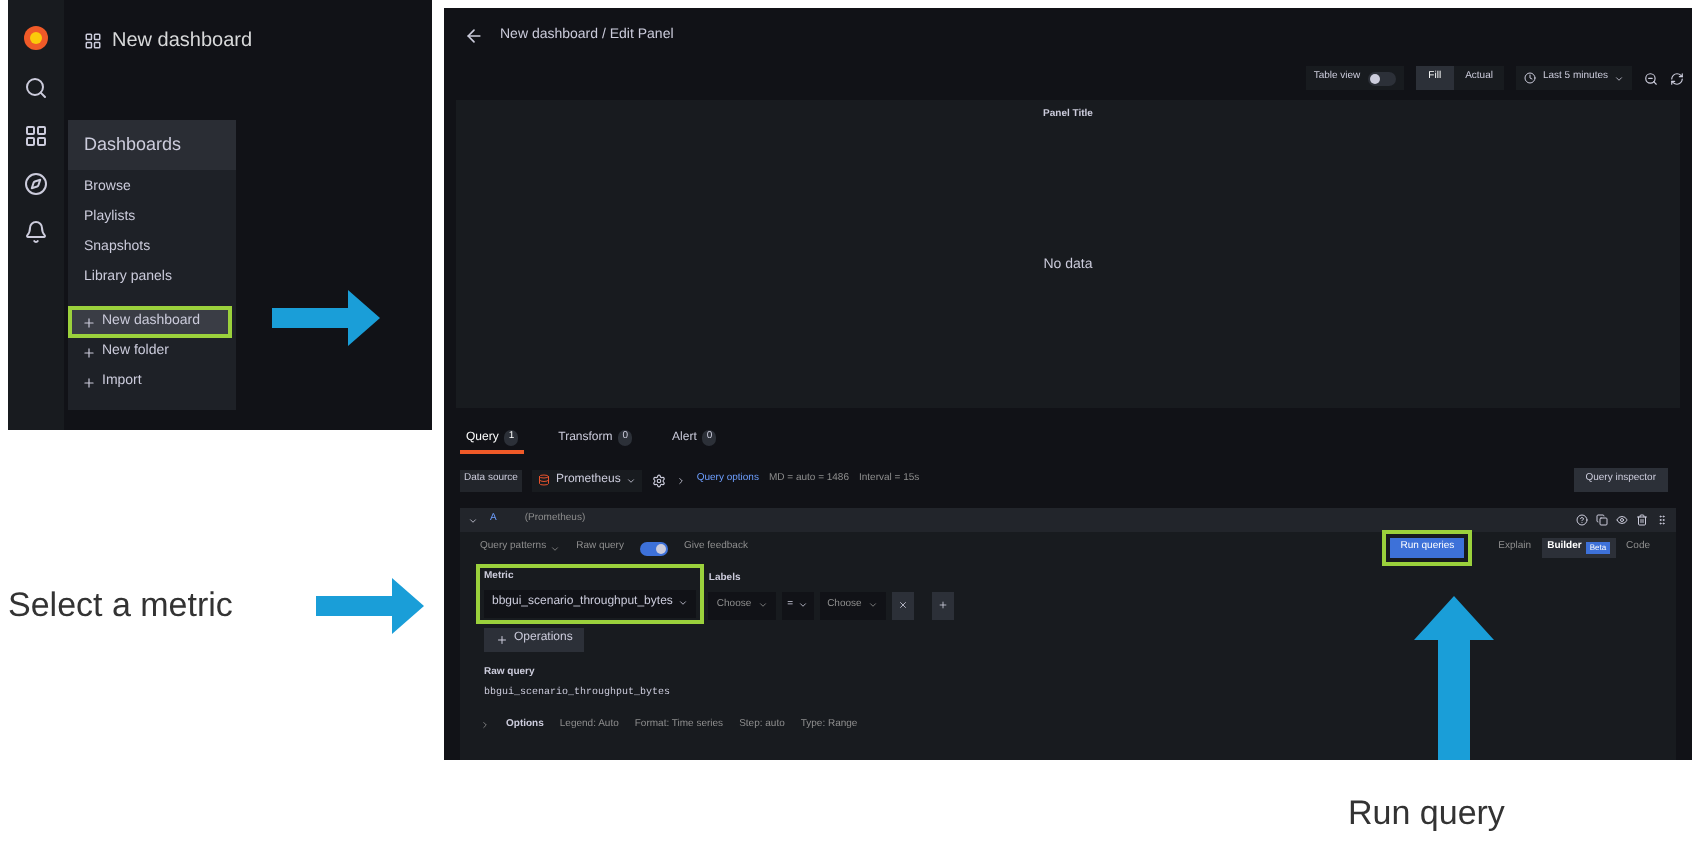 The height and width of the screenshot is (842, 1692). What do you see at coordinates (1454, 678) in the screenshot?
I see `up-arrow-icon` at bounding box center [1454, 678].